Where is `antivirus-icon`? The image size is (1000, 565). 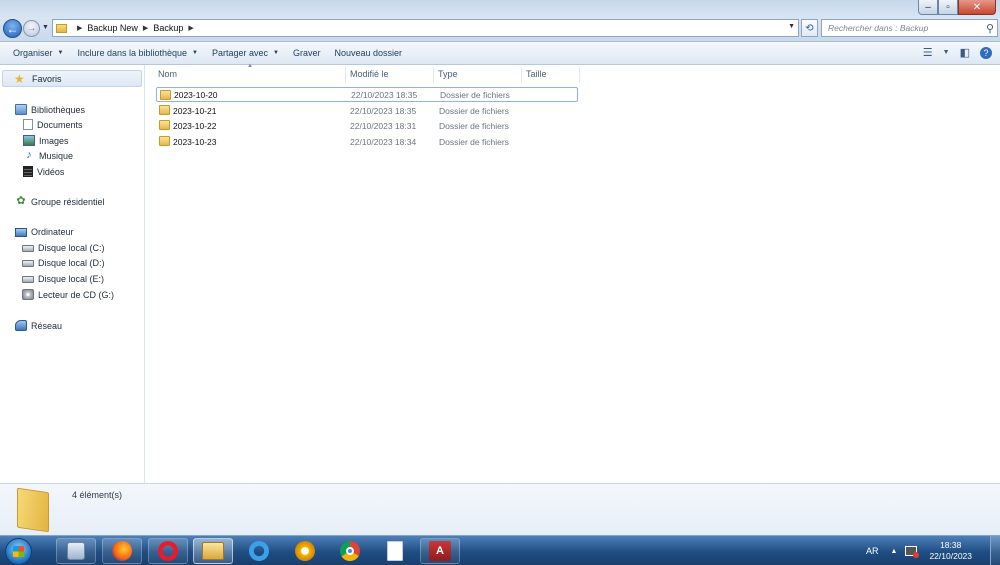 antivirus-icon is located at coordinates (305, 551).